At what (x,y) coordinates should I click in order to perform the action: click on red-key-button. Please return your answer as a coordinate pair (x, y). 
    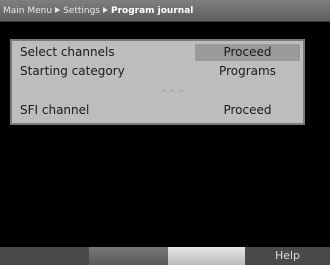
    Looking at the image, I should click on (44, 256).